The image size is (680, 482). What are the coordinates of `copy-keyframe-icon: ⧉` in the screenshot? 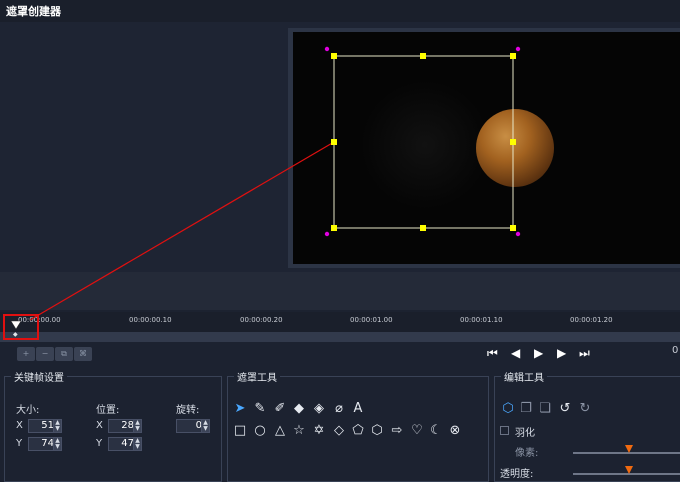 It's located at (64, 354).